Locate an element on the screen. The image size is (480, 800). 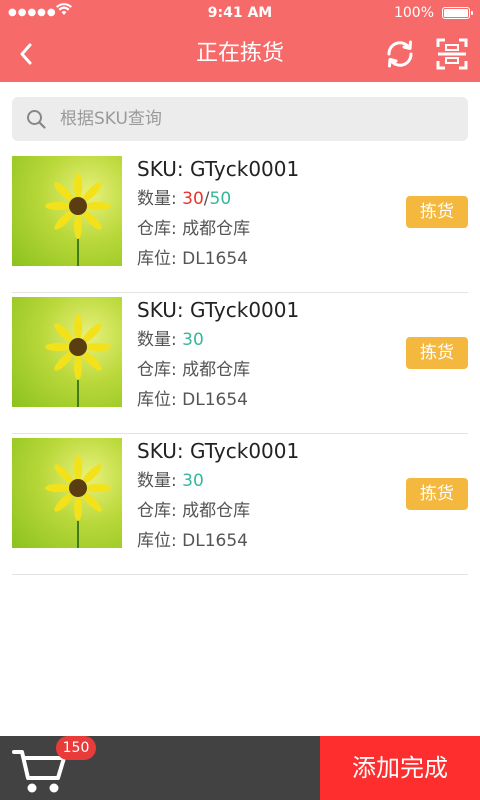
status-bar: ●●●●● 9:41 AM 100% is located at coordinates (240, 13).